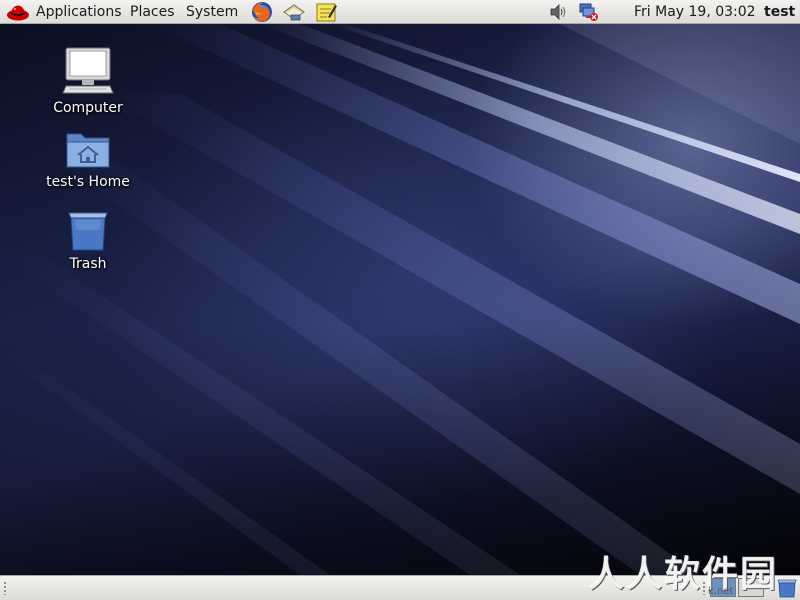 The width and height of the screenshot is (800, 600). Describe the element at coordinates (262, 12) in the screenshot. I see `firefox-icon` at that location.